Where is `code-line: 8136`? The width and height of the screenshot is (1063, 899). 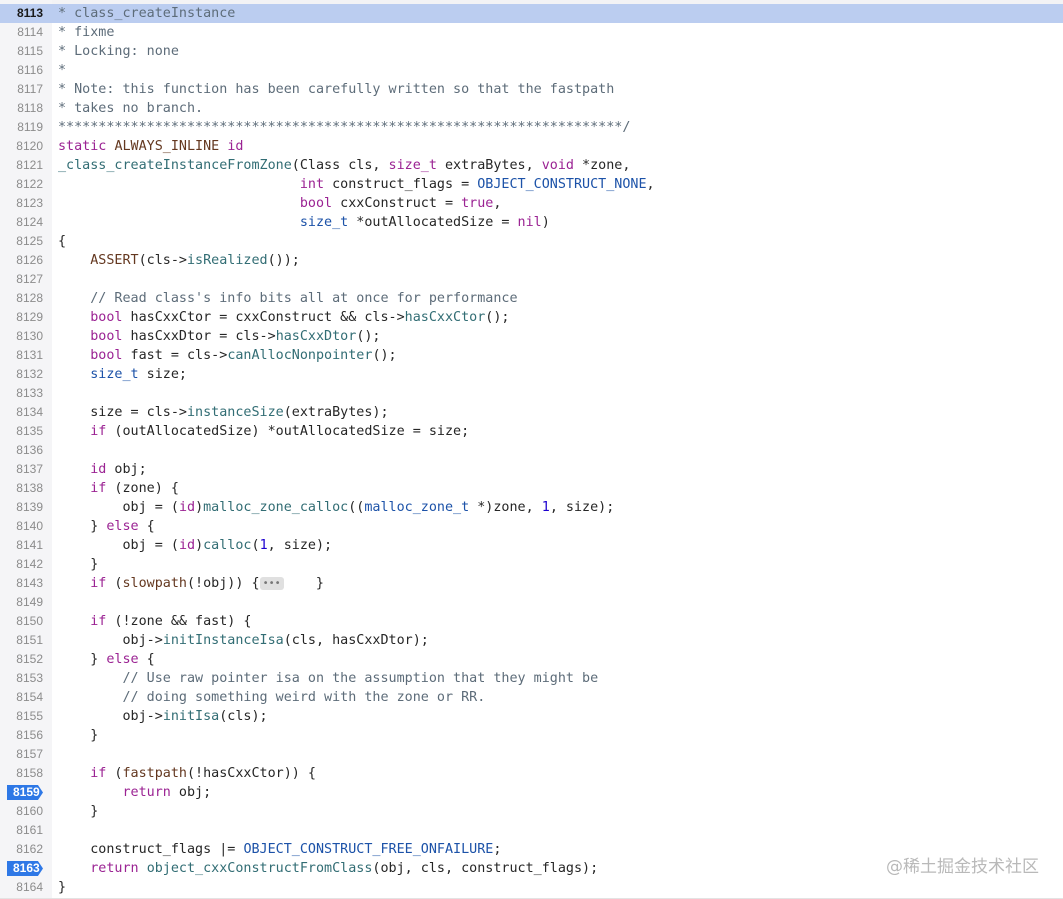
code-line: 8136 is located at coordinates (531, 450).